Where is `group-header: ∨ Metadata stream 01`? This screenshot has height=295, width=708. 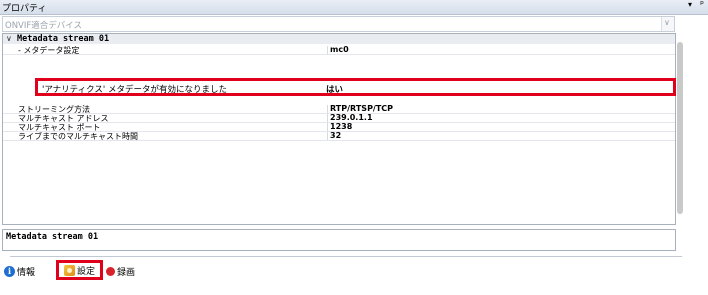 group-header: ∨ Metadata stream 01 is located at coordinates (339, 39).